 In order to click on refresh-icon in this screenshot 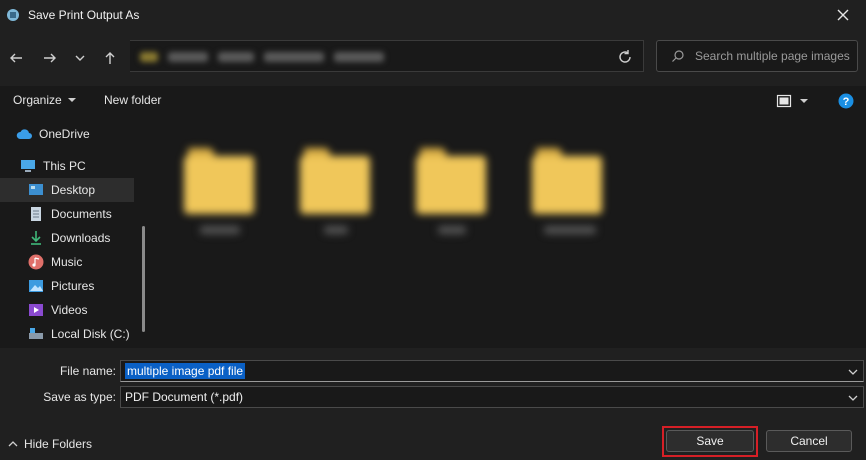, I will do `click(625, 57)`.